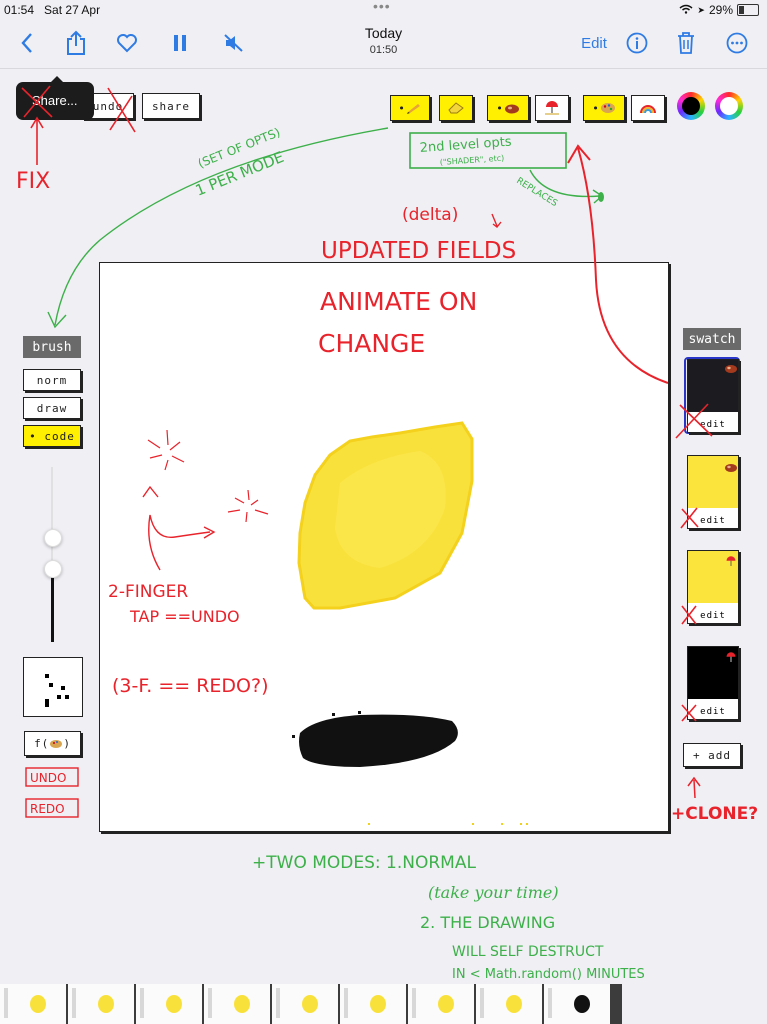  Describe the element at coordinates (472, 160) in the screenshot. I see `annotation-shader-etc: ("SHADER", etc)` at that location.